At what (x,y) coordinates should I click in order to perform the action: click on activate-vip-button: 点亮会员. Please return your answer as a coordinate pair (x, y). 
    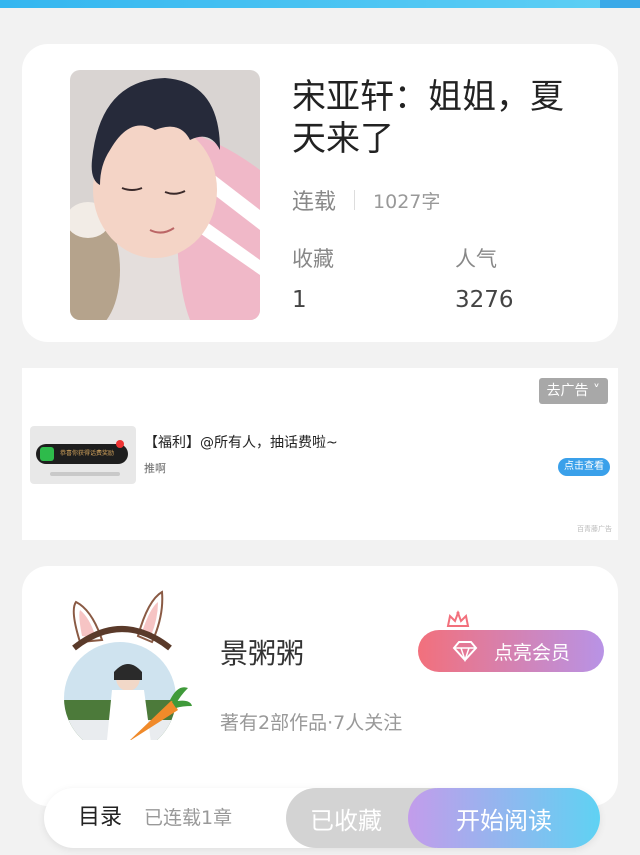
    Looking at the image, I should click on (511, 651).